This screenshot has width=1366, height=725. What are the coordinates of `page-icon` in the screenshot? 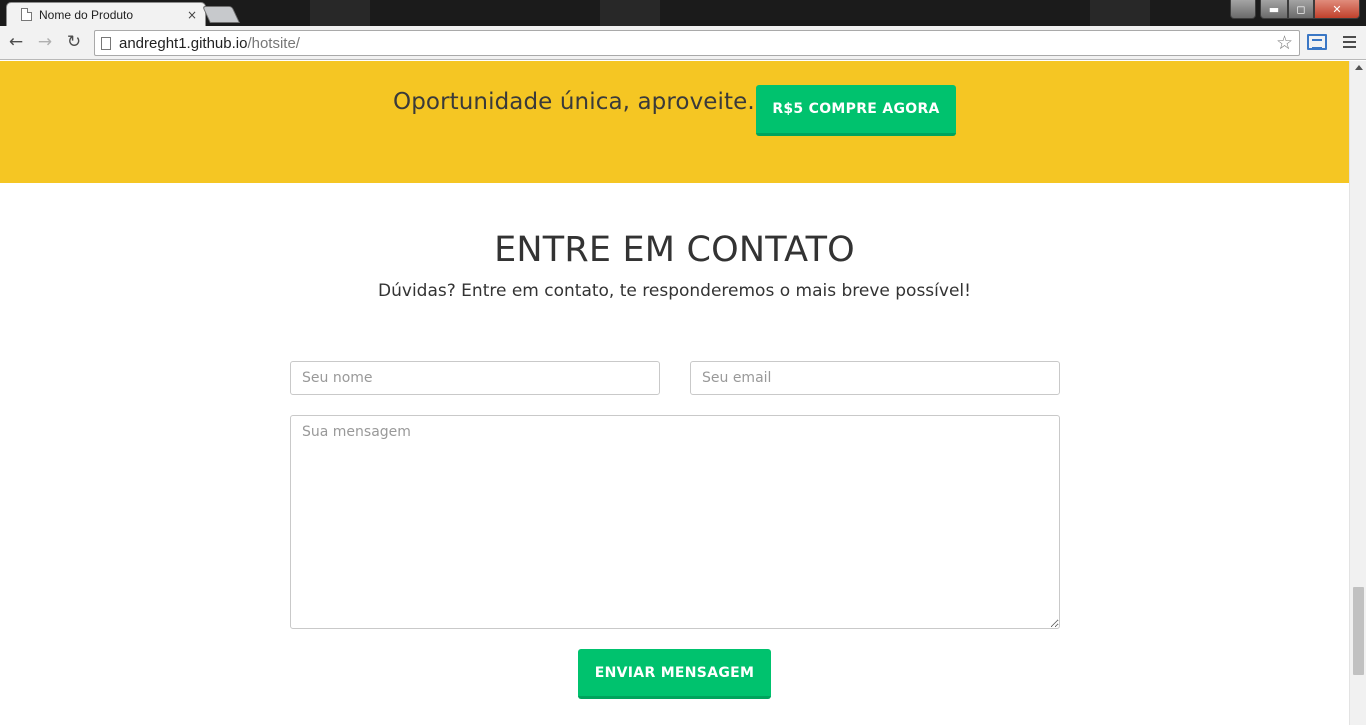 It's located at (26, 14).